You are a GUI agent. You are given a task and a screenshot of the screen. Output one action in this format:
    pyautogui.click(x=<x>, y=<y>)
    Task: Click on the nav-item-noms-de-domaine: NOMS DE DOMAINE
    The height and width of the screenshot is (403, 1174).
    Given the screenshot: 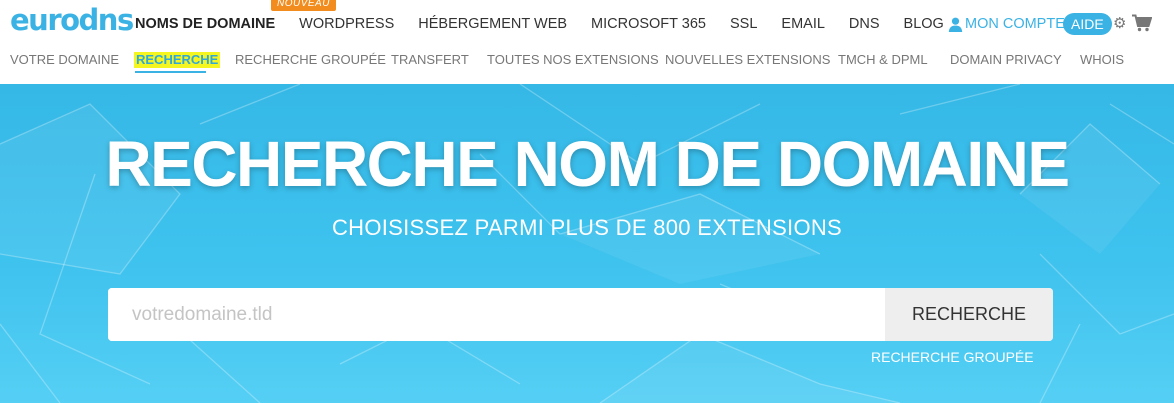 What is the action you would take?
    pyautogui.click(x=205, y=24)
    